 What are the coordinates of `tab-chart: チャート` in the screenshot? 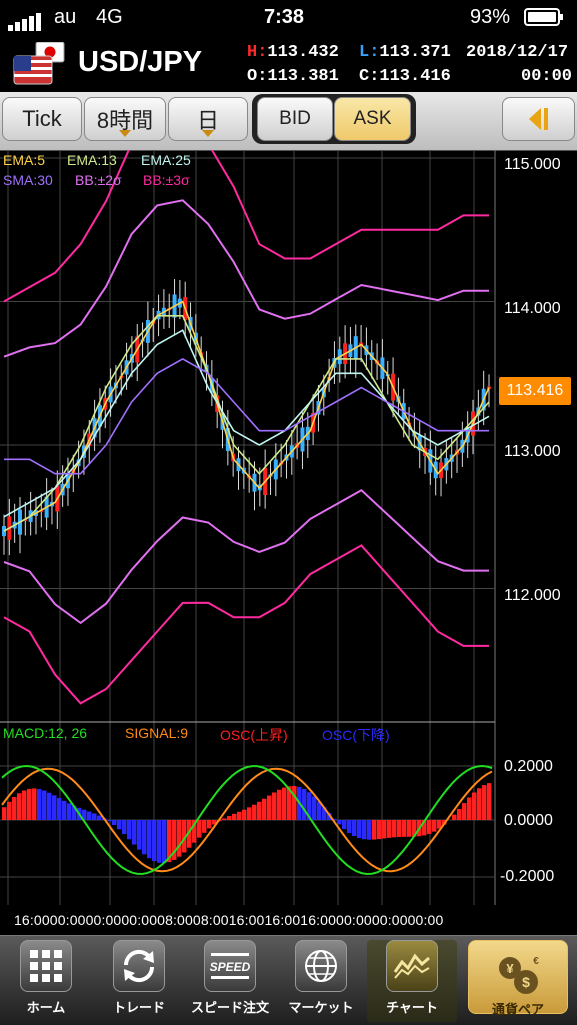 It's located at (412, 981).